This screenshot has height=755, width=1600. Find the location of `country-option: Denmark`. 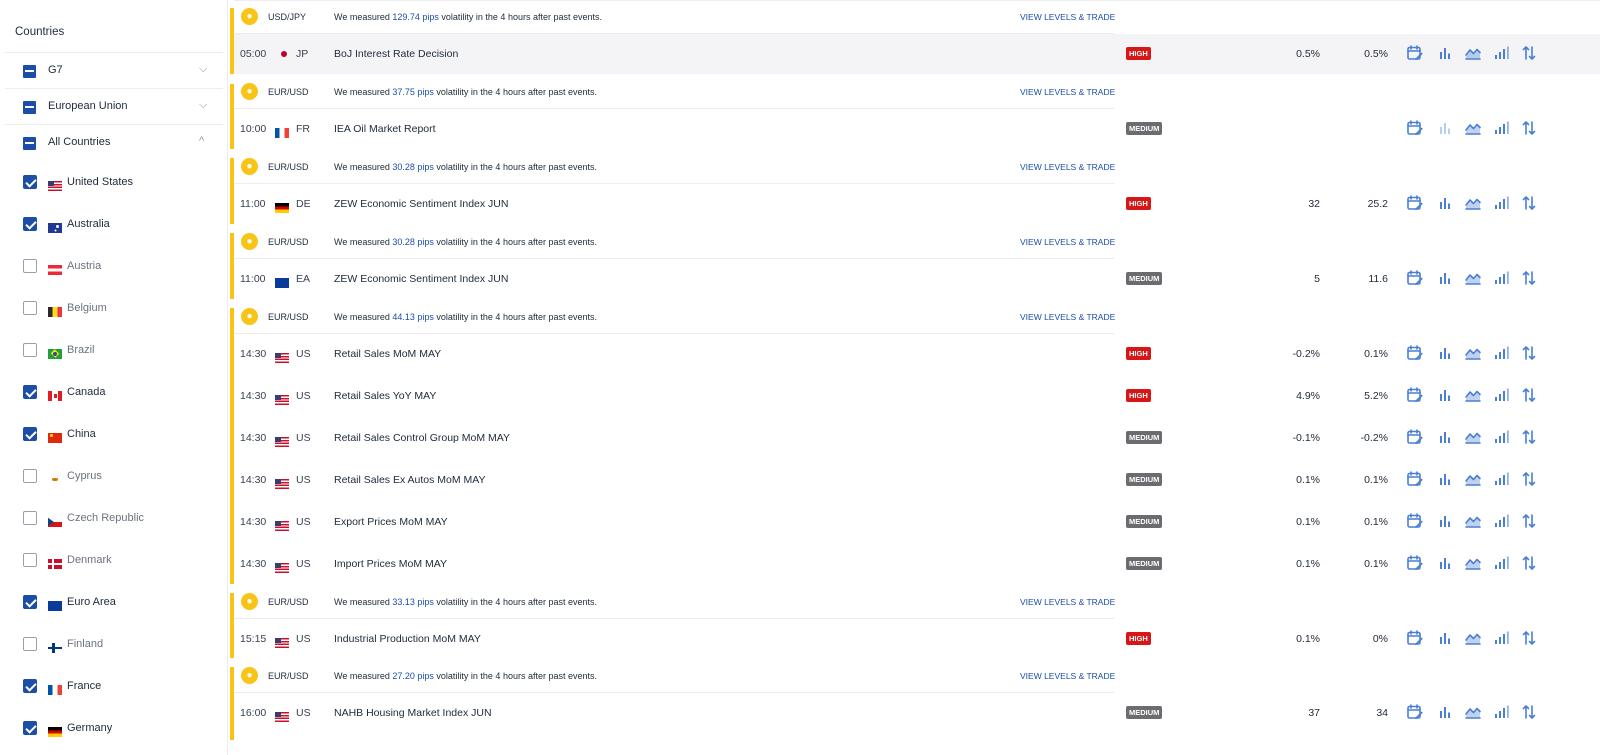

country-option: Denmark is located at coordinates (114, 560).